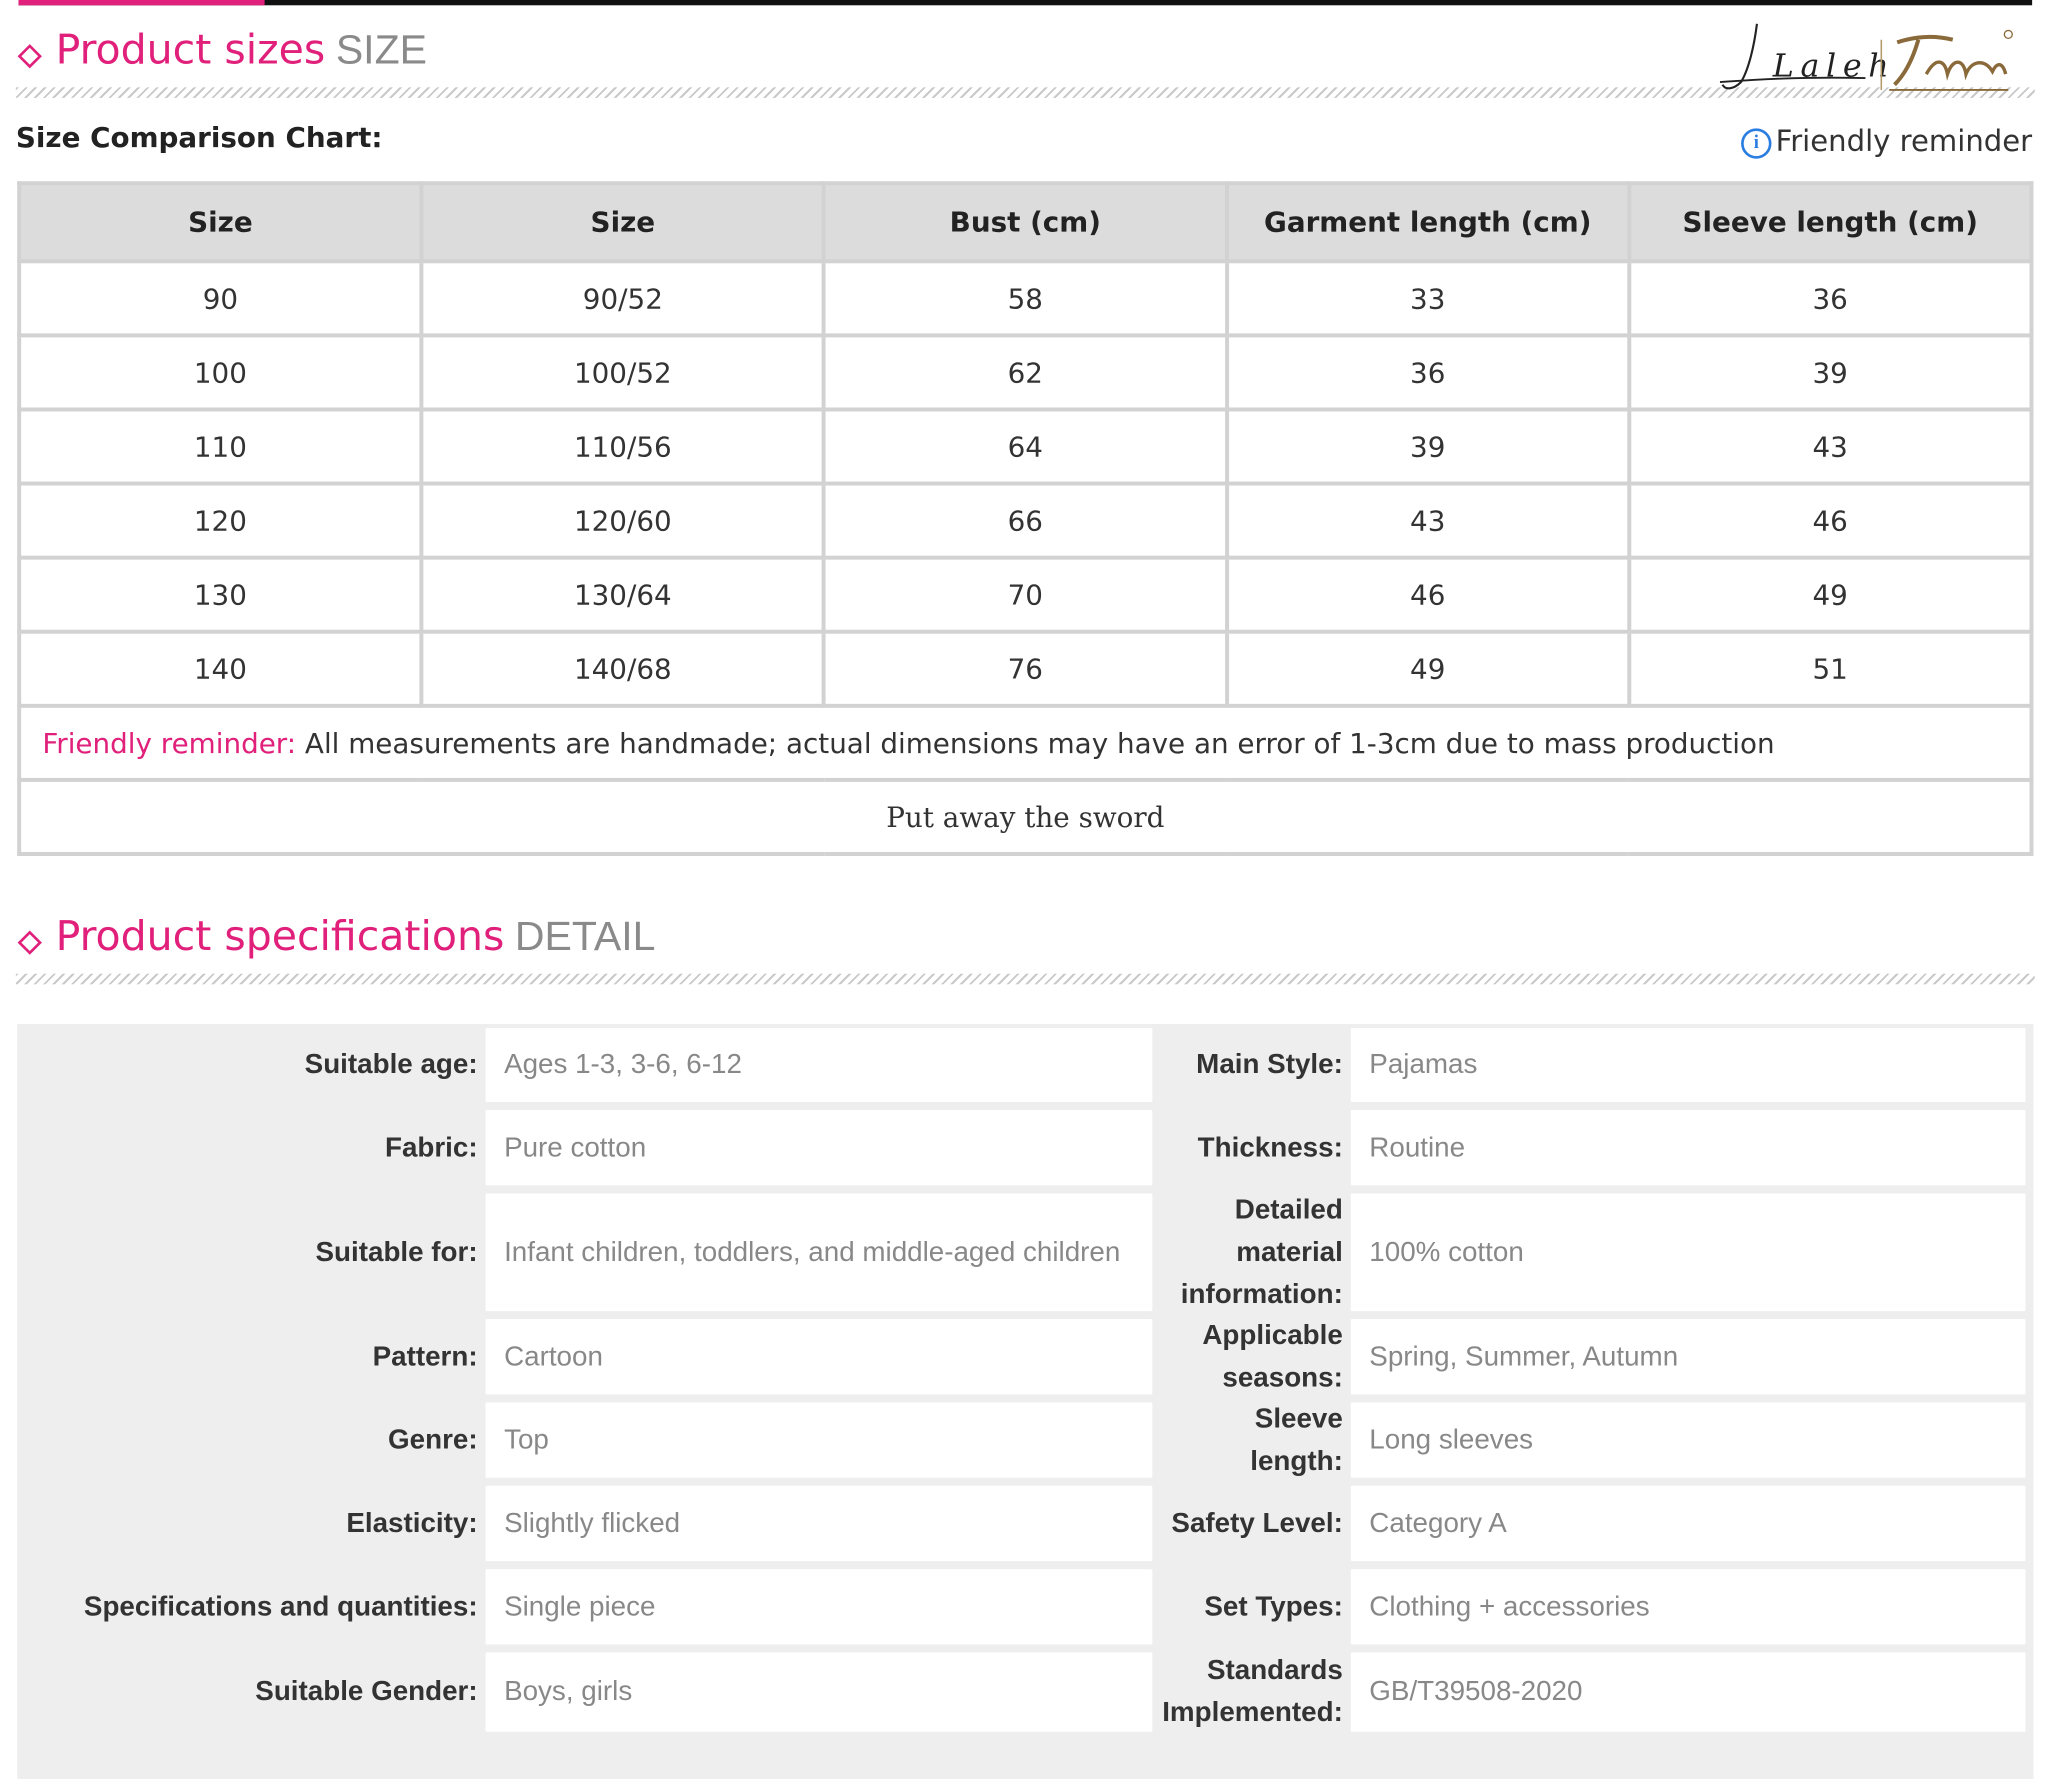 The image size is (2048, 1779). What do you see at coordinates (1257, 1522) in the screenshot?
I see `spec-label: Safety Level:` at bounding box center [1257, 1522].